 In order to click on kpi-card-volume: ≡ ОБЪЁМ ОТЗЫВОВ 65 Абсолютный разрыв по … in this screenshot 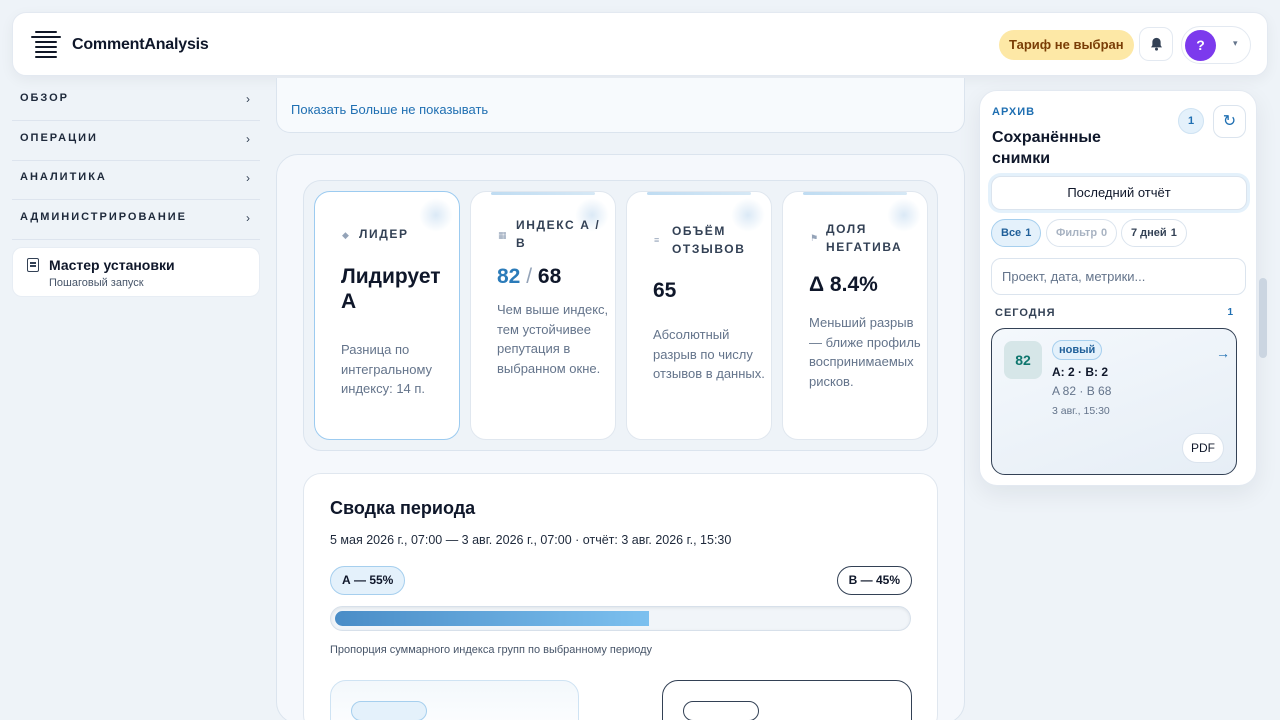, I will do `click(699, 315)`.